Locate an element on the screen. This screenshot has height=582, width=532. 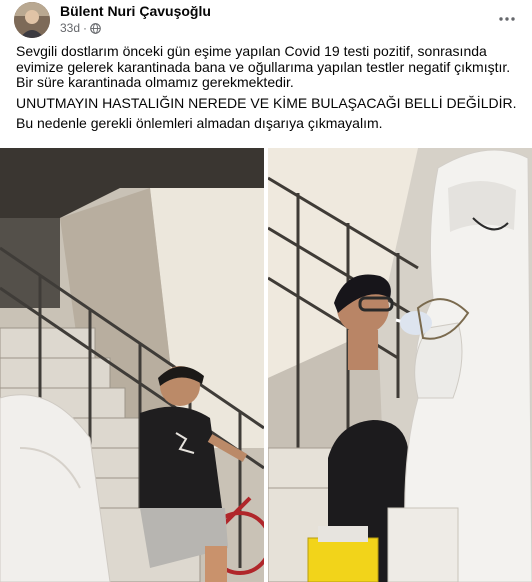
post-header: Bülent Nuri Çavuşoğlu 33d · is located at coordinates (266, 20).